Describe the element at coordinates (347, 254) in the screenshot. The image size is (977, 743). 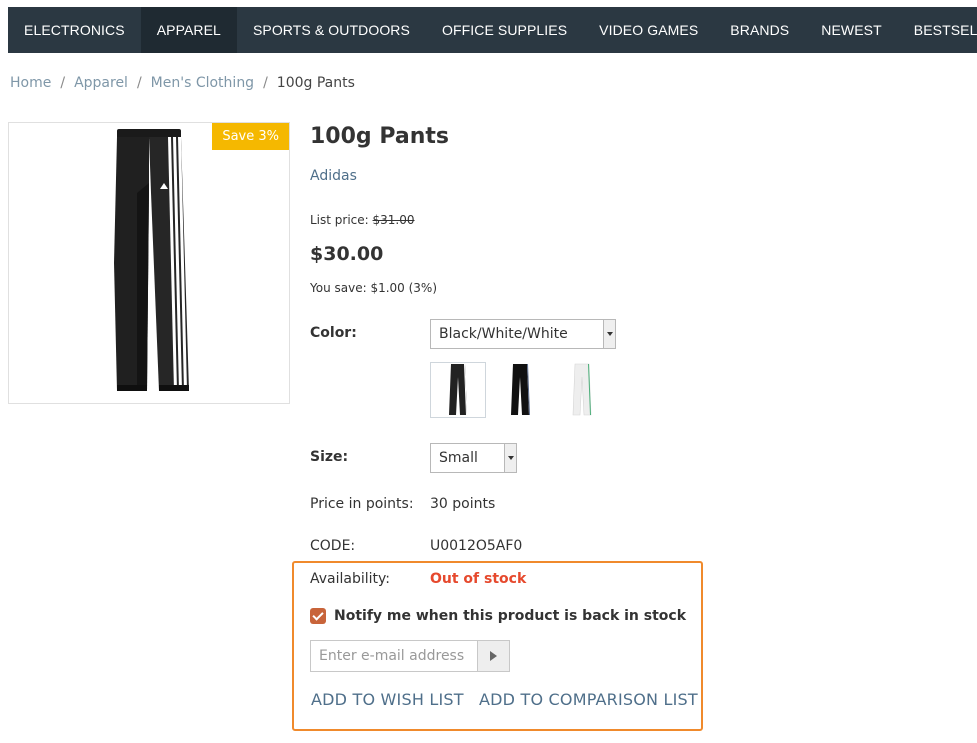
I see `product-price: $30.00` at that location.